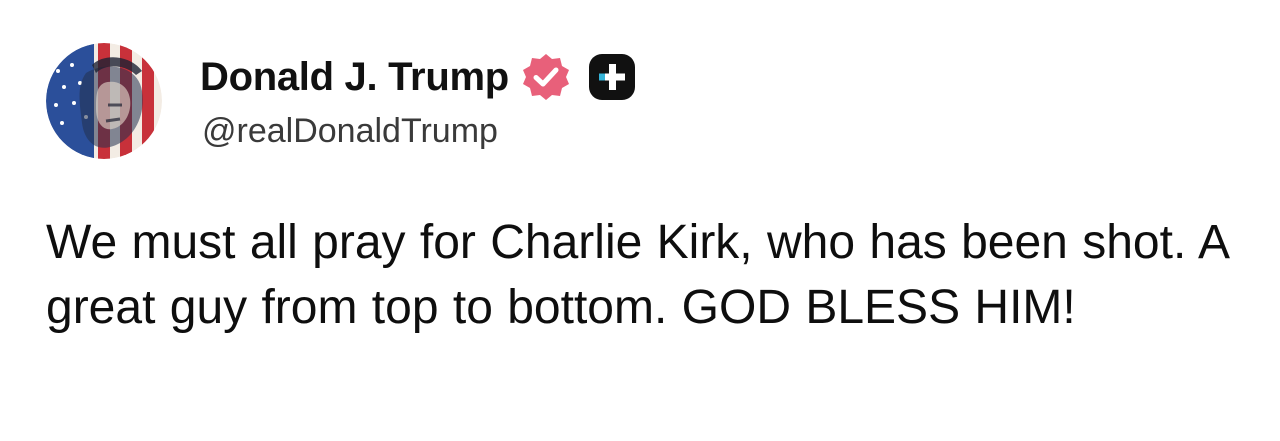 Image resolution: width=1280 pixels, height=441 pixels. What do you see at coordinates (545, 77) in the screenshot?
I see `verified-badge-icon` at bounding box center [545, 77].